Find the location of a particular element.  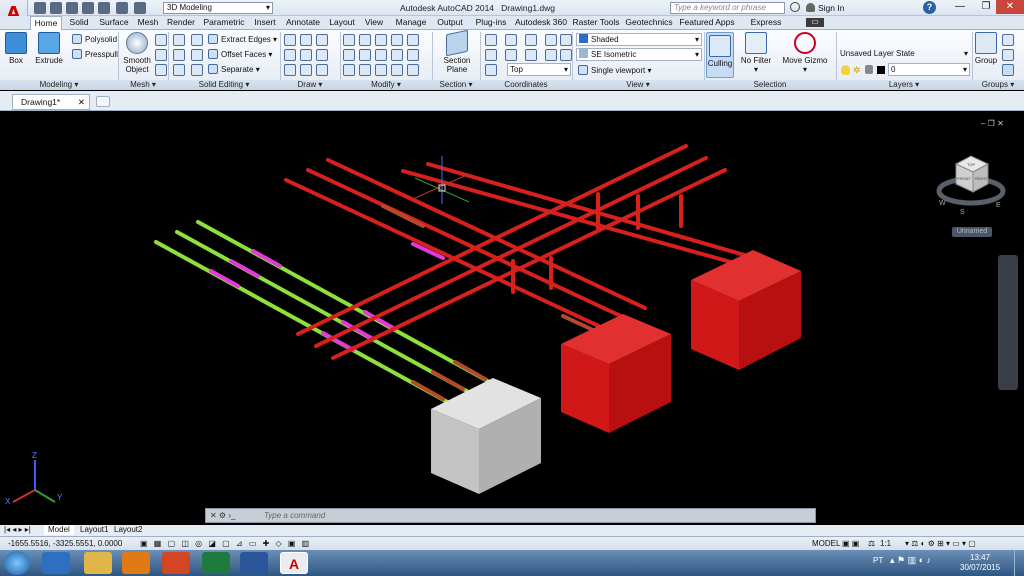

drawing-tab: Drawing1* ✕ is located at coordinates (51, 102).